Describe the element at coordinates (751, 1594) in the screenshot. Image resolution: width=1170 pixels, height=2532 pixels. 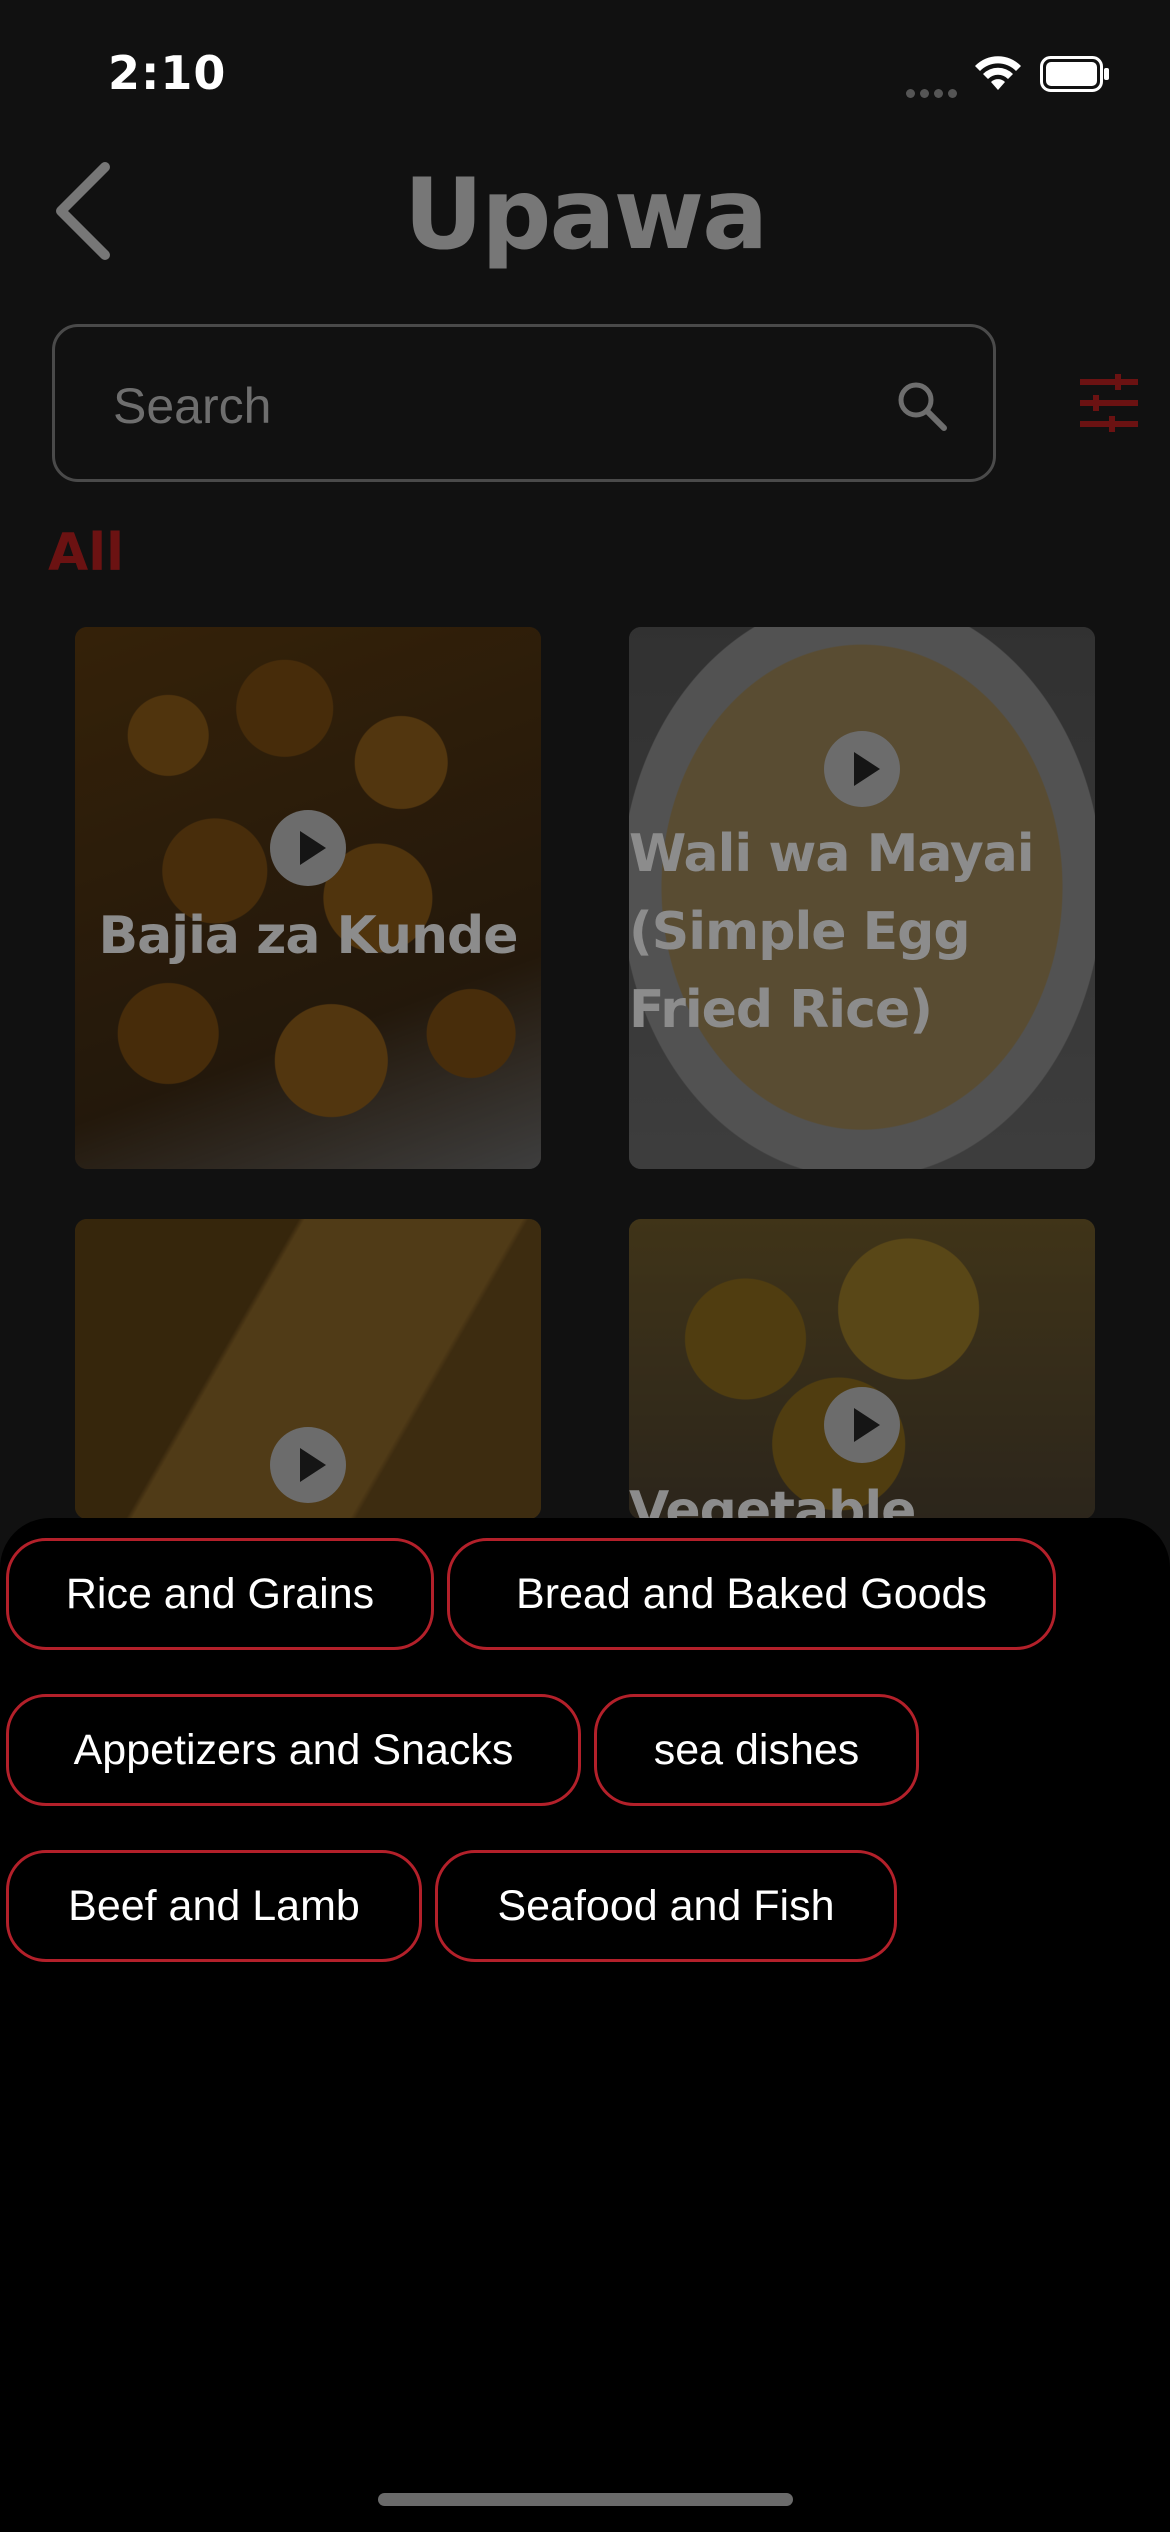
I see `category-chip-bread-and-baked-goods: Bread and Baked Goods` at that location.